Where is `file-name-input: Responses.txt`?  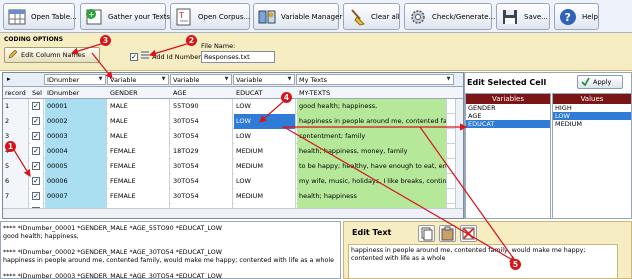
file-name-input: Responses.txt is located at coordinates (238, 57).